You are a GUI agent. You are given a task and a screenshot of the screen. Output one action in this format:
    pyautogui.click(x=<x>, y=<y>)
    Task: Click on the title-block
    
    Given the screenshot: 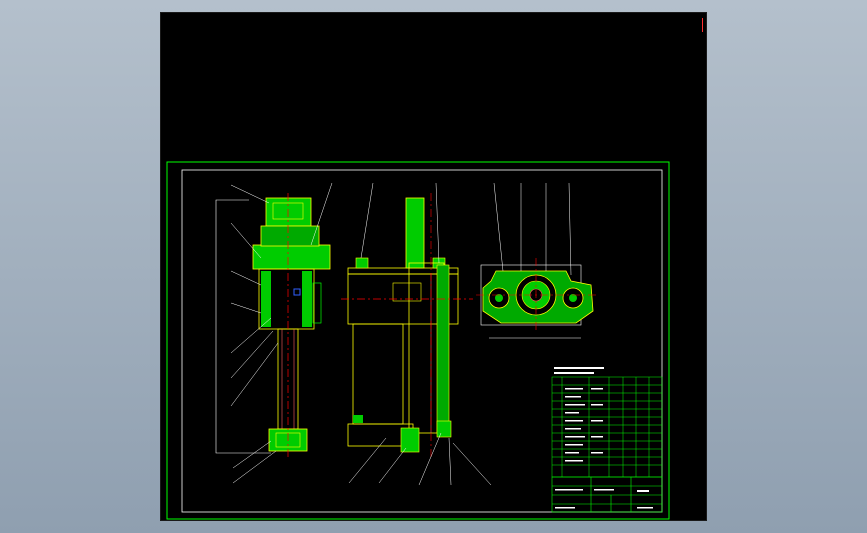 What is the action you would take?
    pyautogui.click(x=607, y=494)
    